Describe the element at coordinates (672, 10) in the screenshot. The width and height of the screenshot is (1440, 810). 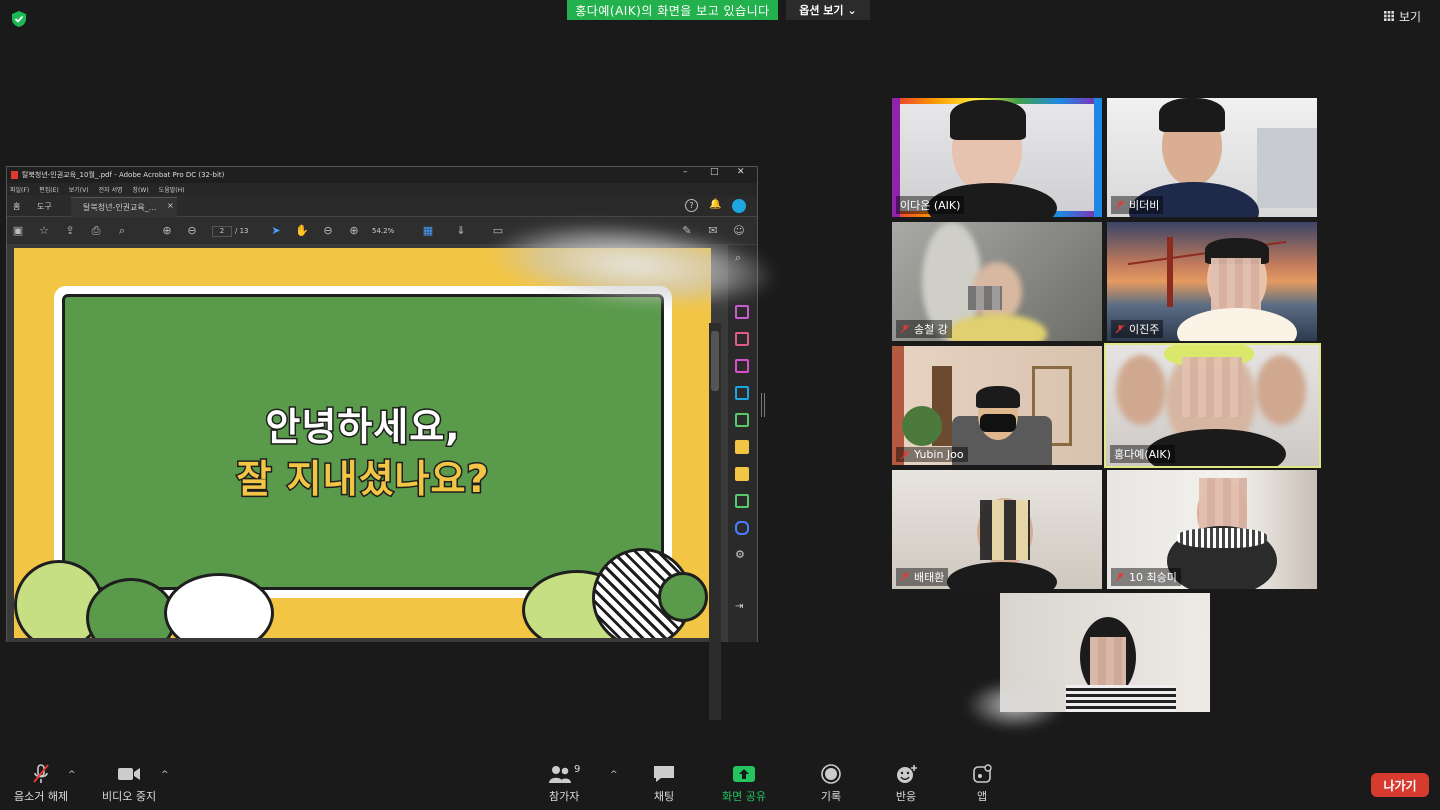
I see `screen-share-banner: 홍다예(AIK)의 화면을 보고 있습니다` at that location.